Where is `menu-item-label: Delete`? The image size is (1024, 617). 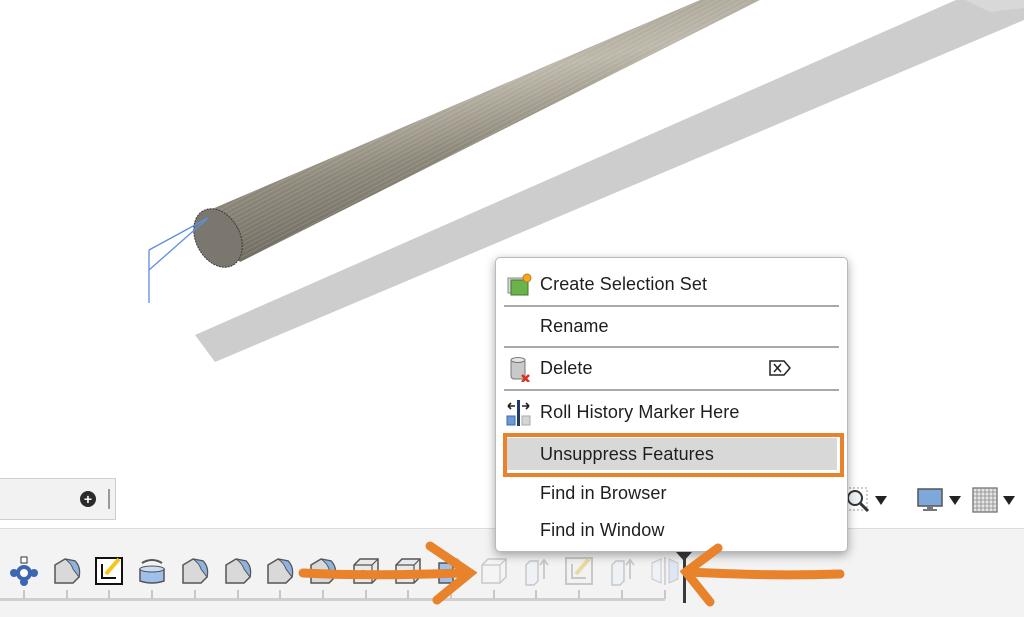
menu-item-label: Delete is located at coordinates (566, 367).